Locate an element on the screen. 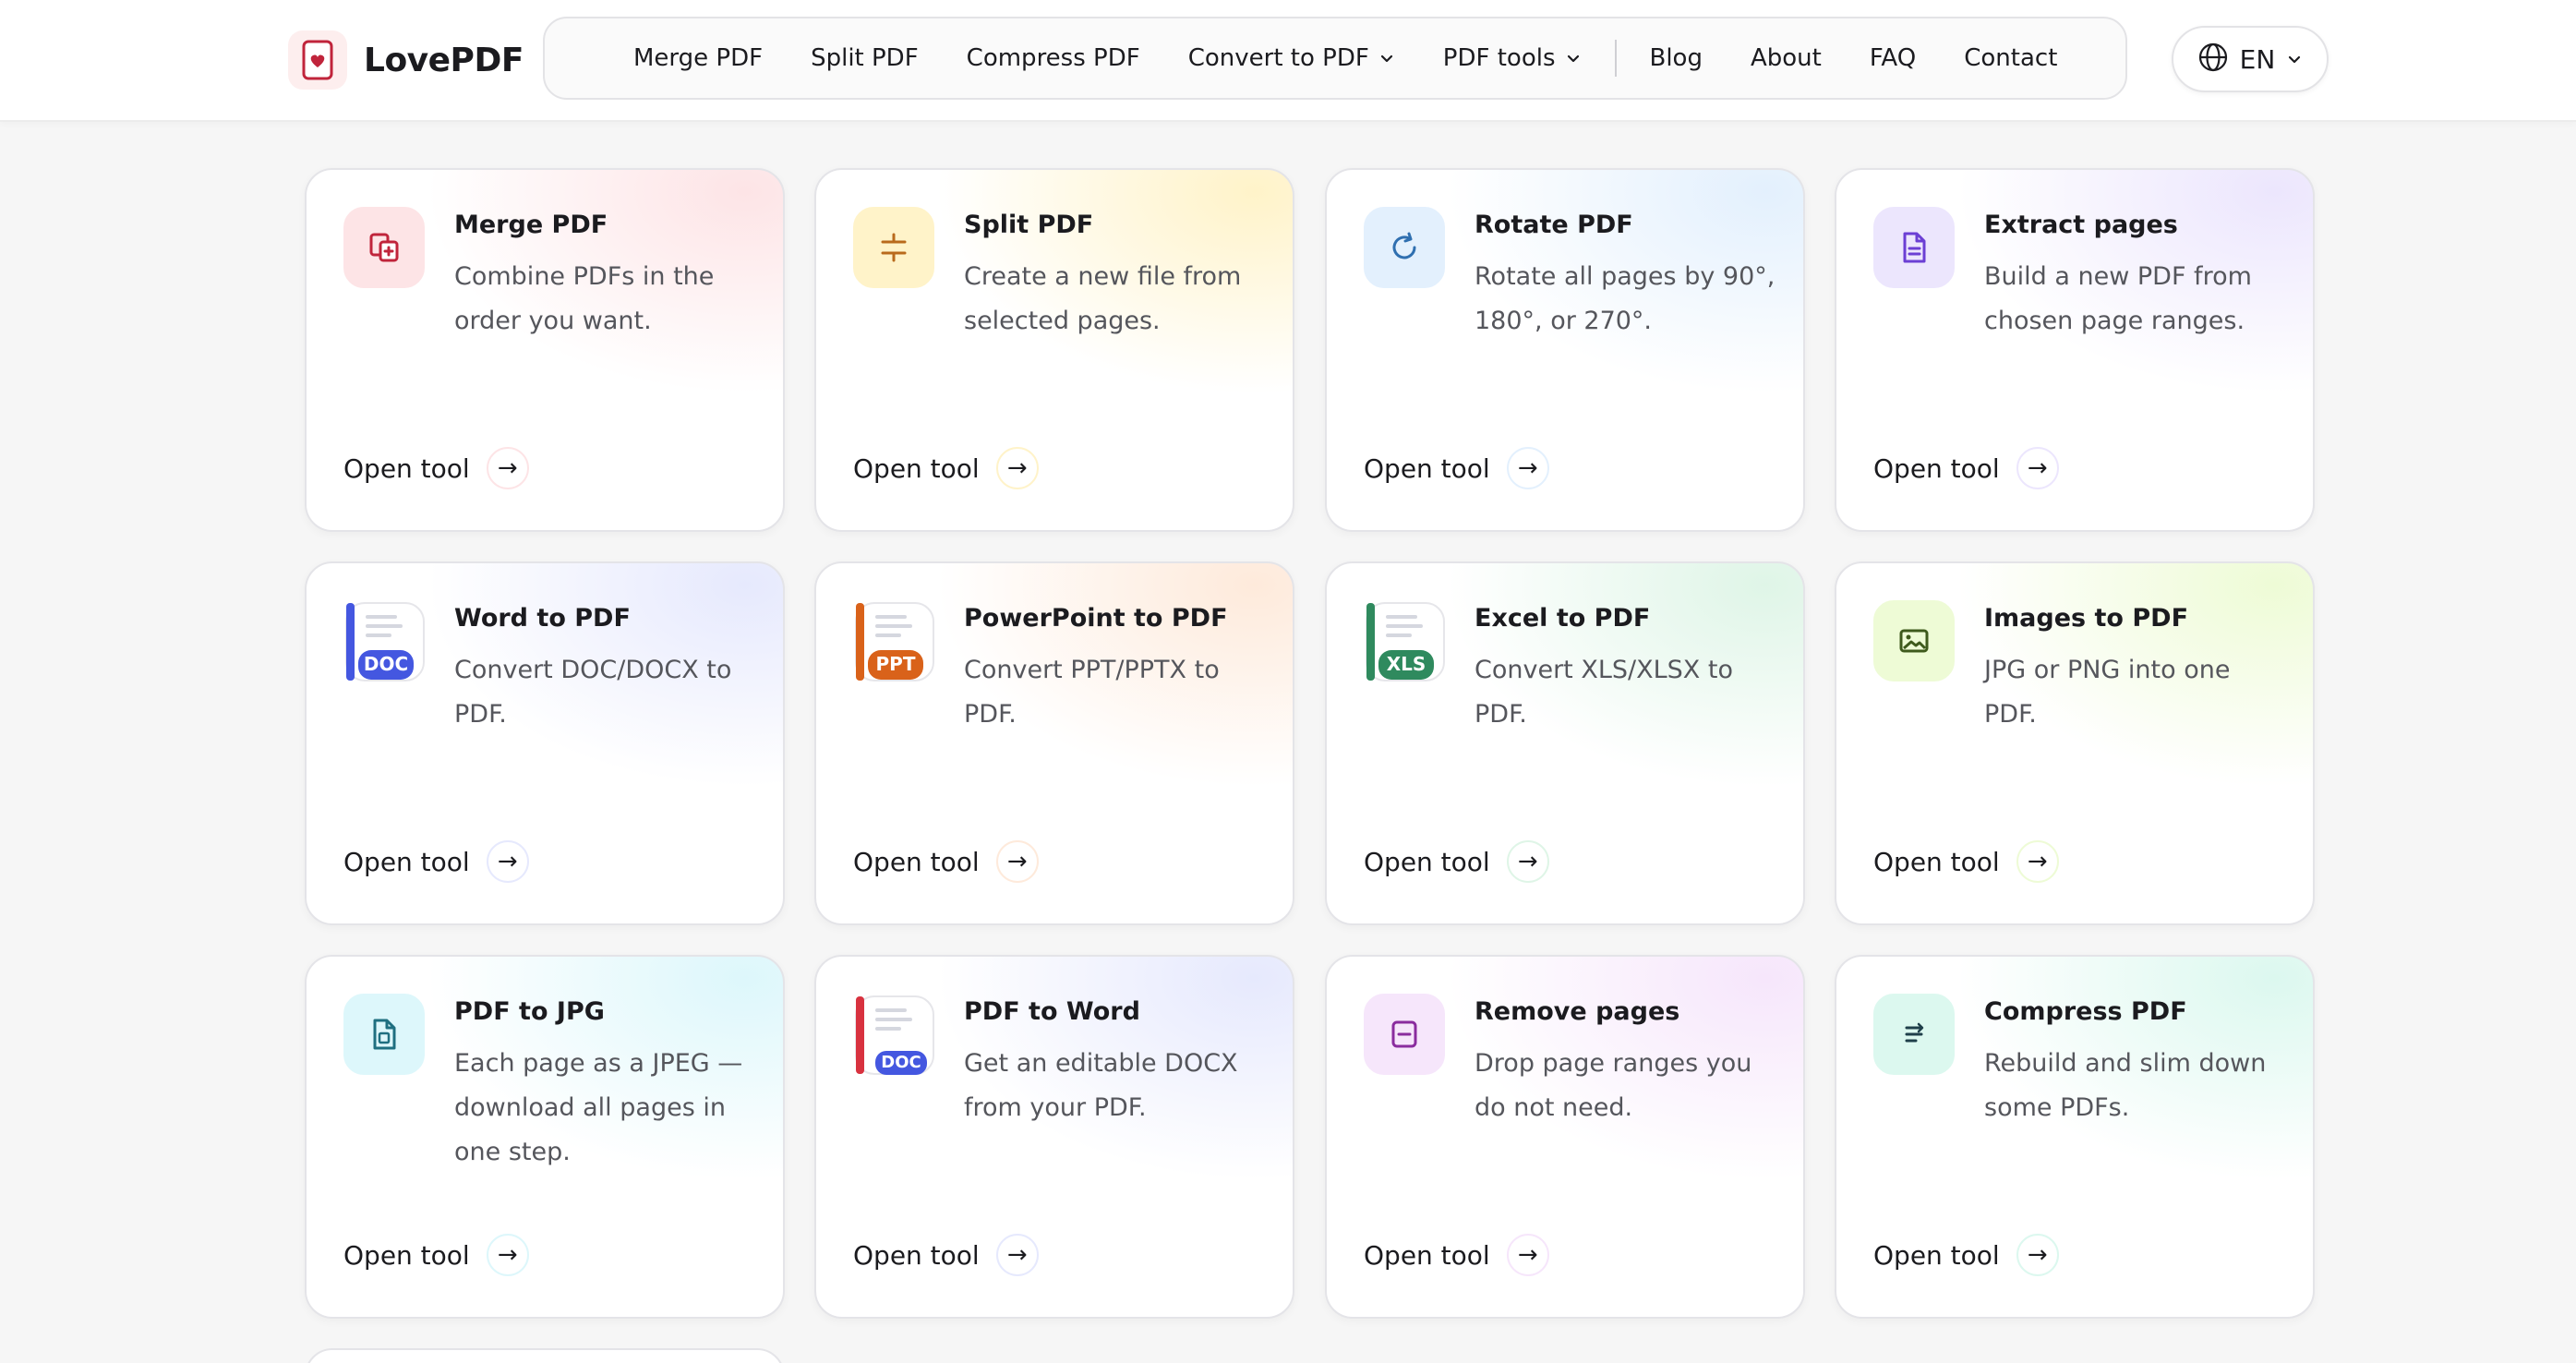 The image size is (2576, 1363). card-description: Rebuild and slim down some PDFs. is located at coordinates (2125, 1085).